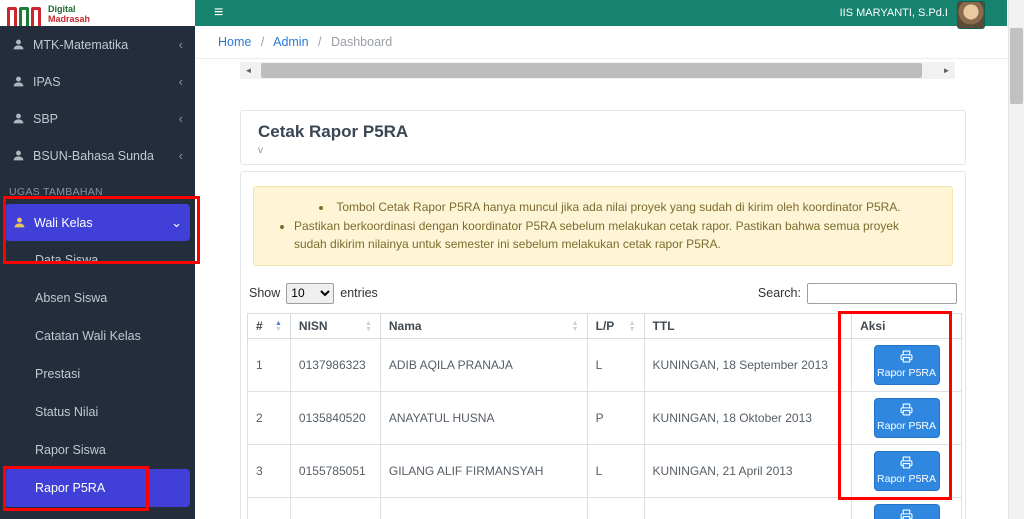 The image size is (1024, 519). What do you see at coordinates (483, 325) in the screenshot?
I see `table-header-nama: Nama ▲ ▼` at bounding box center [483, 325].